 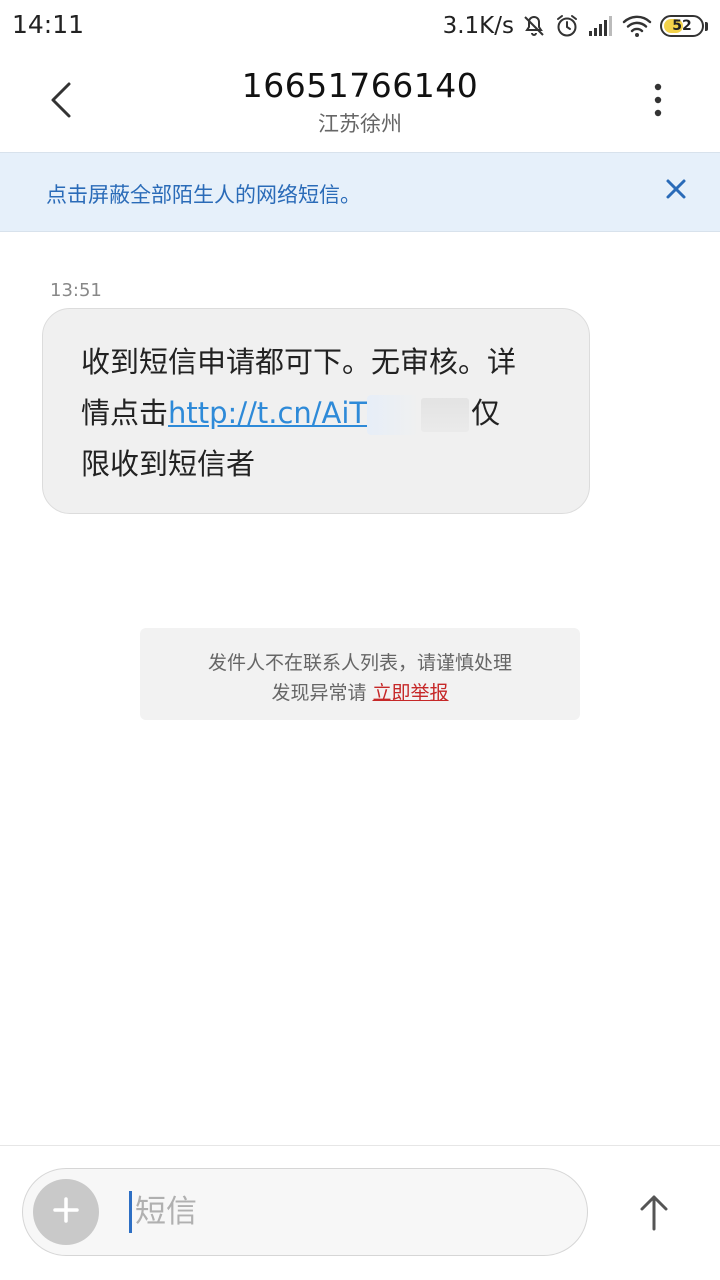 I want to click on status-icons: 3.1K/s 52, so click(x=575, y=26).